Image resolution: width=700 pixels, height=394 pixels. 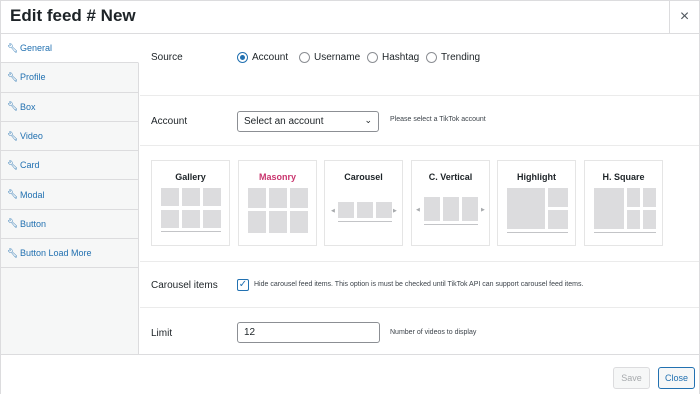 I want to click on radio-hashtag: Hashtag, so click(x=393, y=57).